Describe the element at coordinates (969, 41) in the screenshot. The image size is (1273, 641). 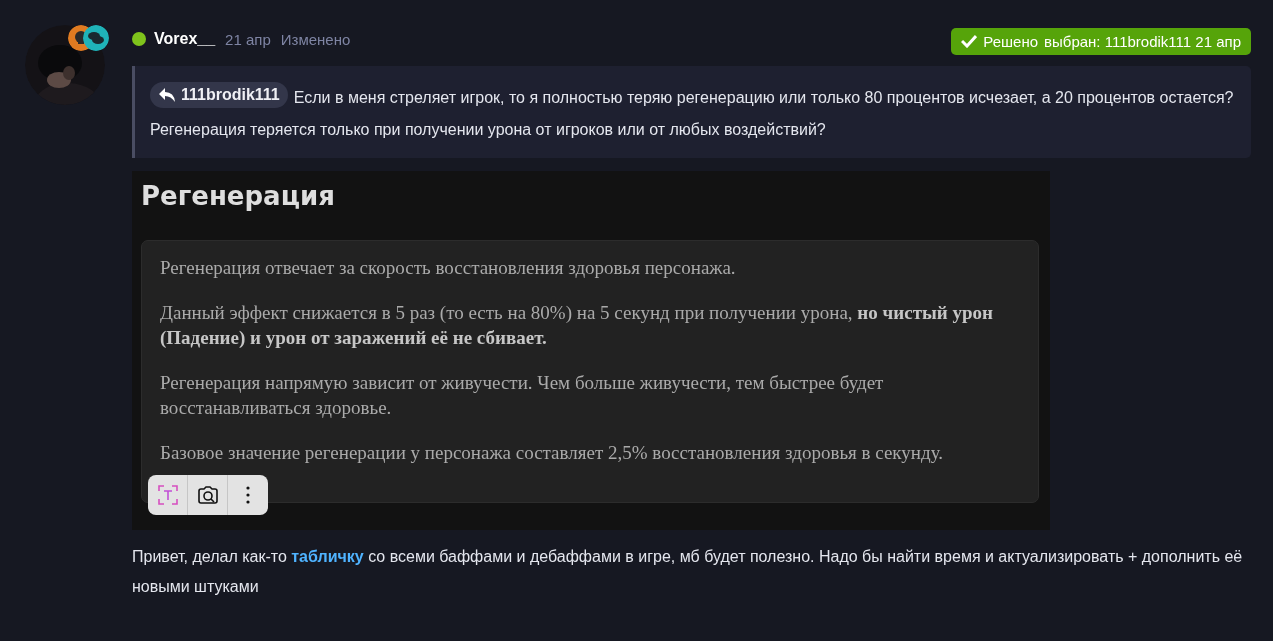
I see `check-icon` at that location.